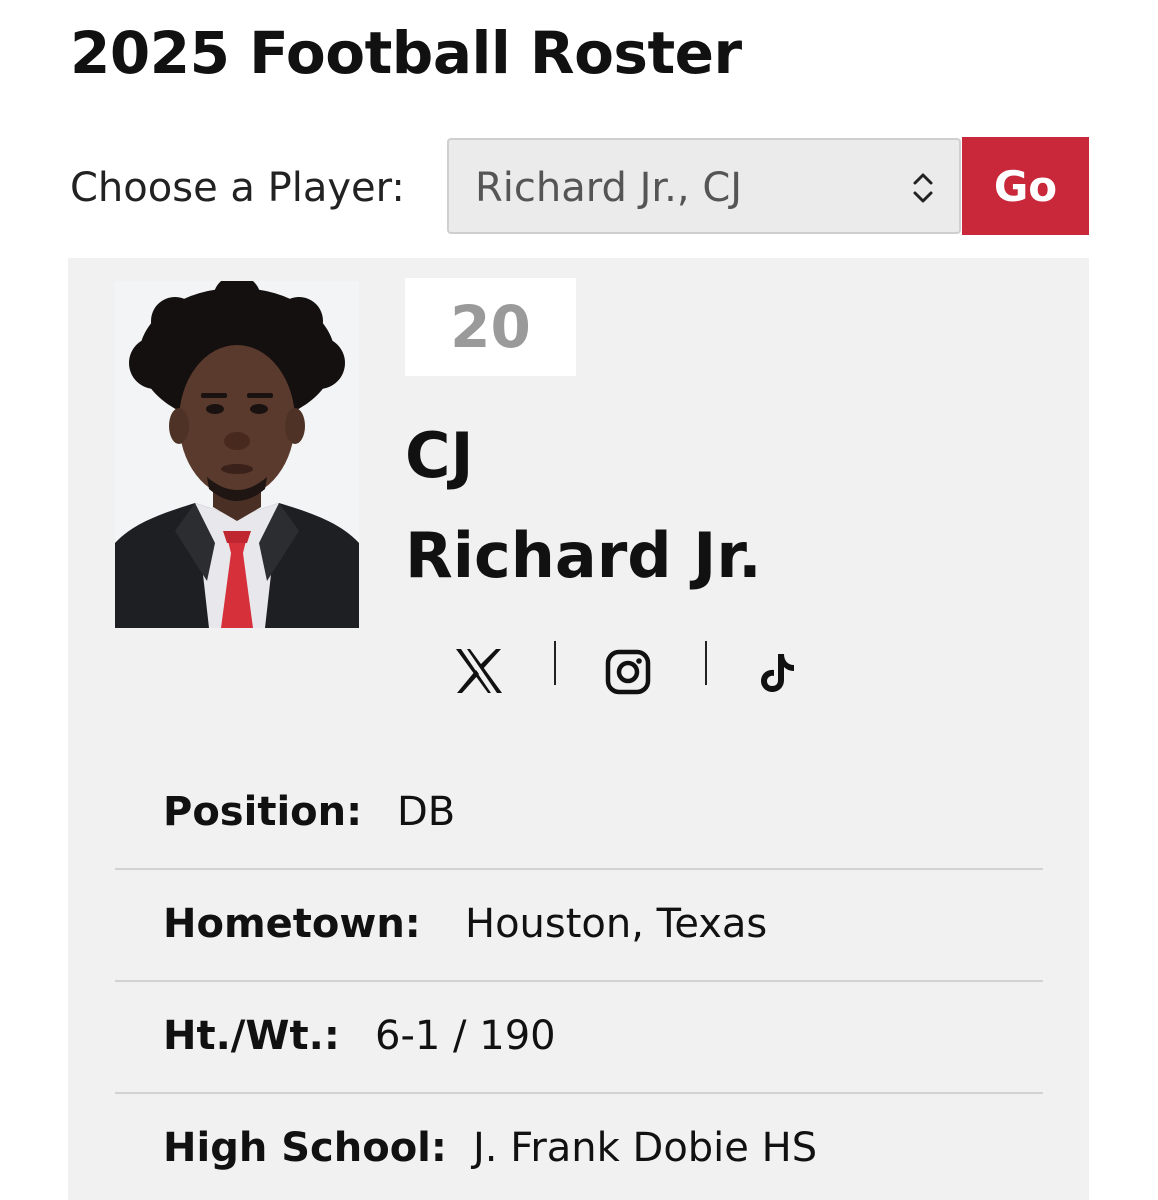 The image size is (1158, 1200). I want to click on select-arrows-icon, so click(923, 188).